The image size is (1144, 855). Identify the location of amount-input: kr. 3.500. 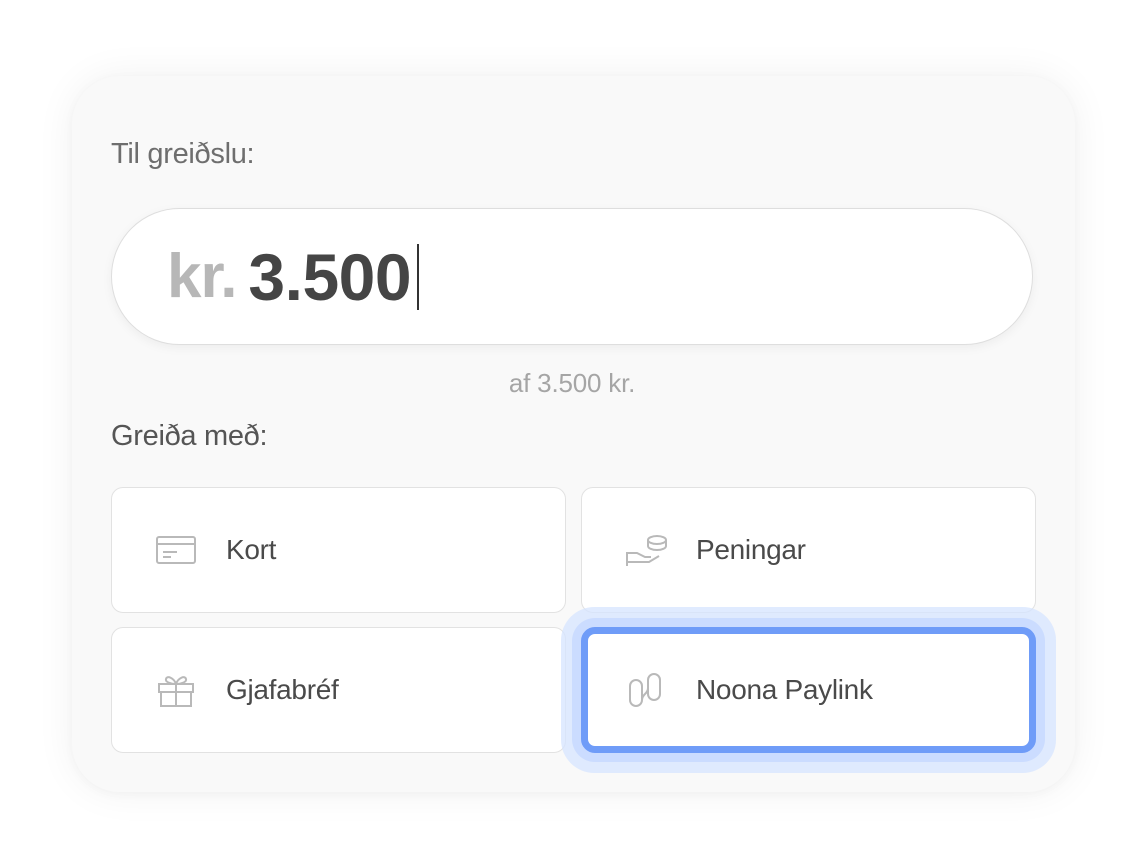
(572, 276).